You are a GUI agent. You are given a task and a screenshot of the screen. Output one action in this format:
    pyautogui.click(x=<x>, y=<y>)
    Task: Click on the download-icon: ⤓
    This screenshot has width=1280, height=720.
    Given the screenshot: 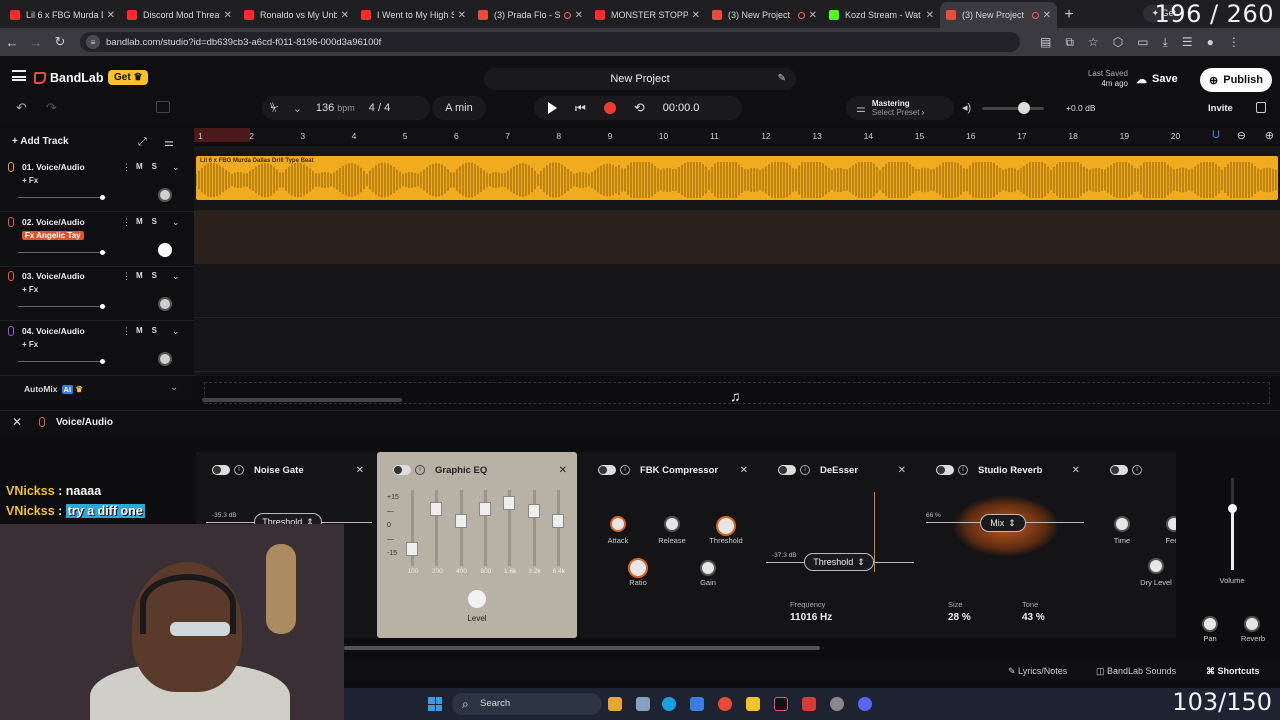 What is the action you would take?
    pyautogui.click(x=1165, y=42)
    